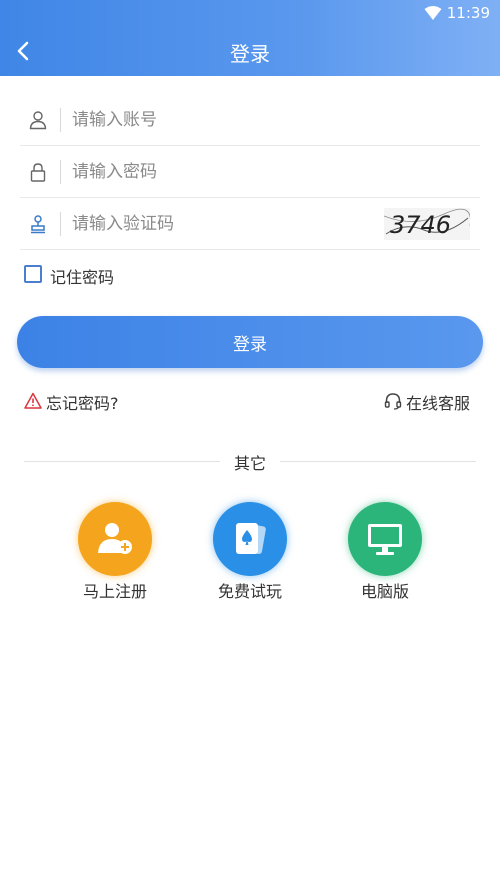 This screenshot has height=889, width=500. I want to click on add-user-icon, so click(115, 538).